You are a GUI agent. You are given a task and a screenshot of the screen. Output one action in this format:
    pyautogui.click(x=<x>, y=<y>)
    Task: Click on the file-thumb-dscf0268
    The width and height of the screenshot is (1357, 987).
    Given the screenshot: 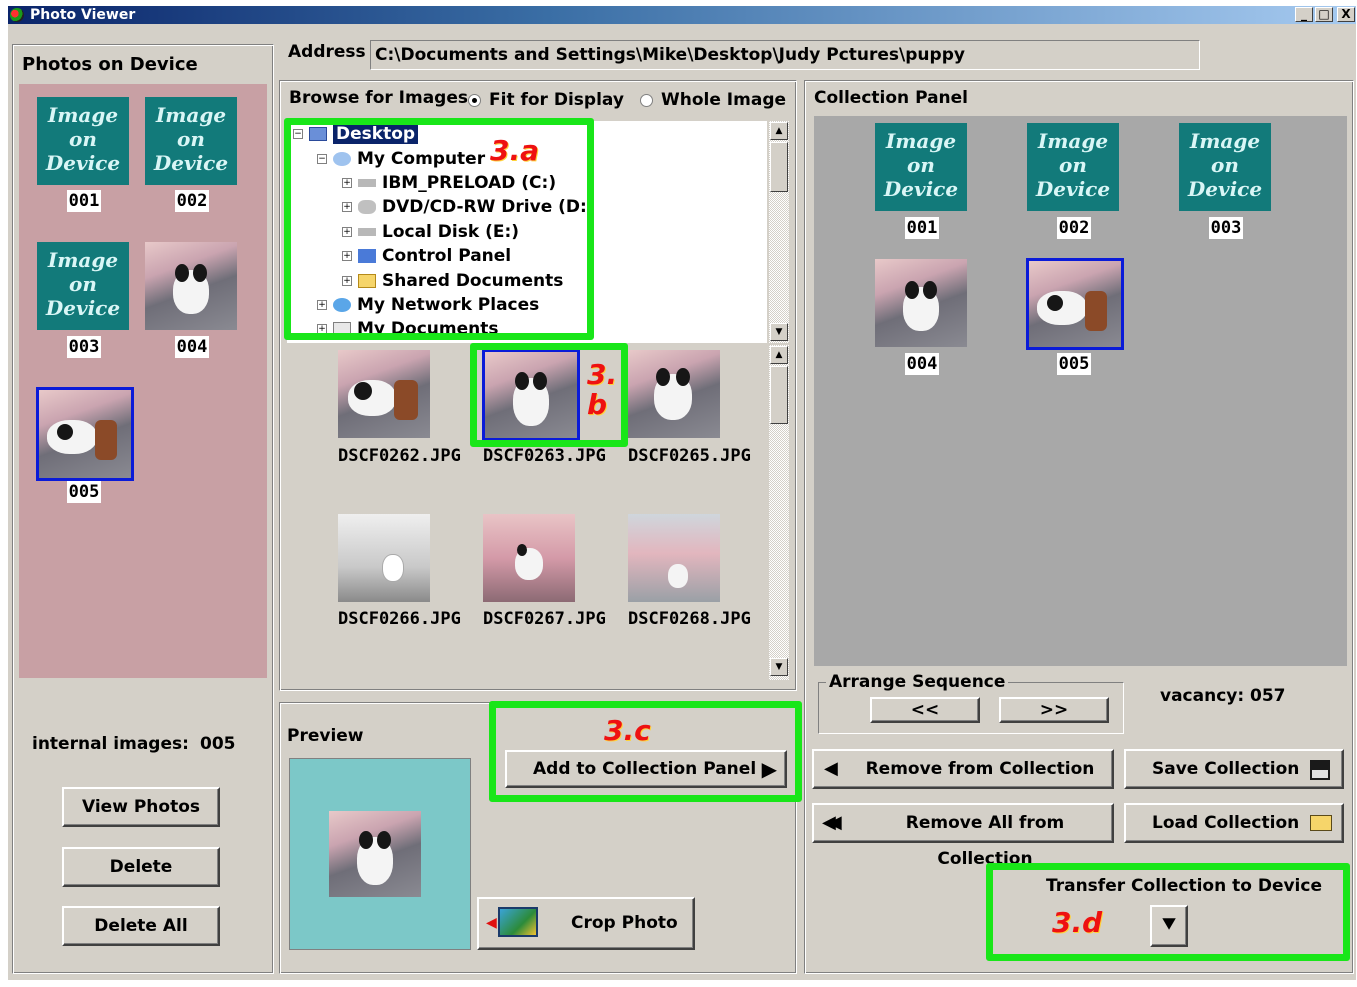 What is the action you would take?
    pyautogui.click(x=674, y=558)
    